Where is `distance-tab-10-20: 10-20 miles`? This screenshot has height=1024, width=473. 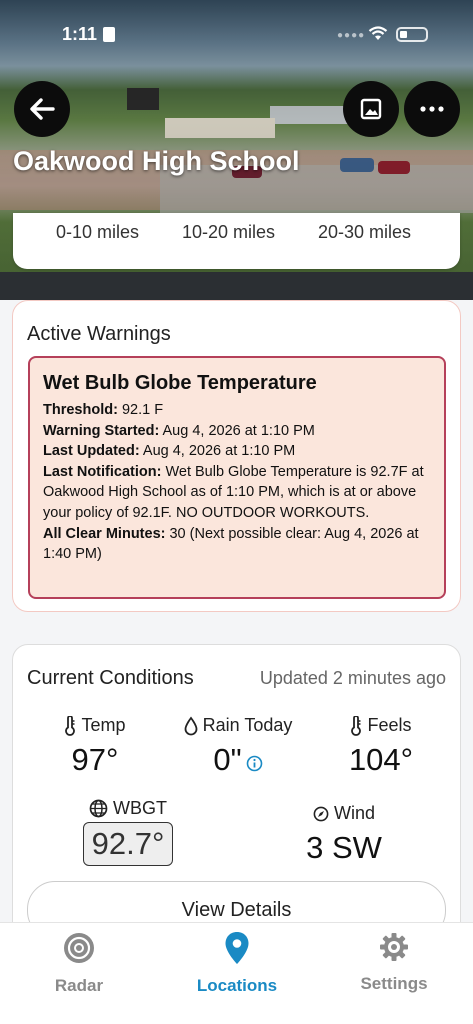 distance-tab-10-20: 10-20 miles is located at coordinates (228, 232).